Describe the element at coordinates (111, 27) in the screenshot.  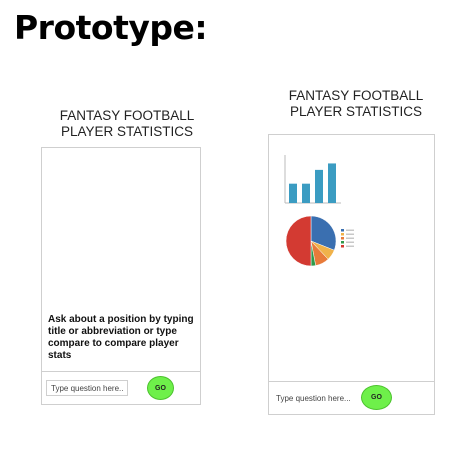
I see `page-heading: Prototype:` at that location.